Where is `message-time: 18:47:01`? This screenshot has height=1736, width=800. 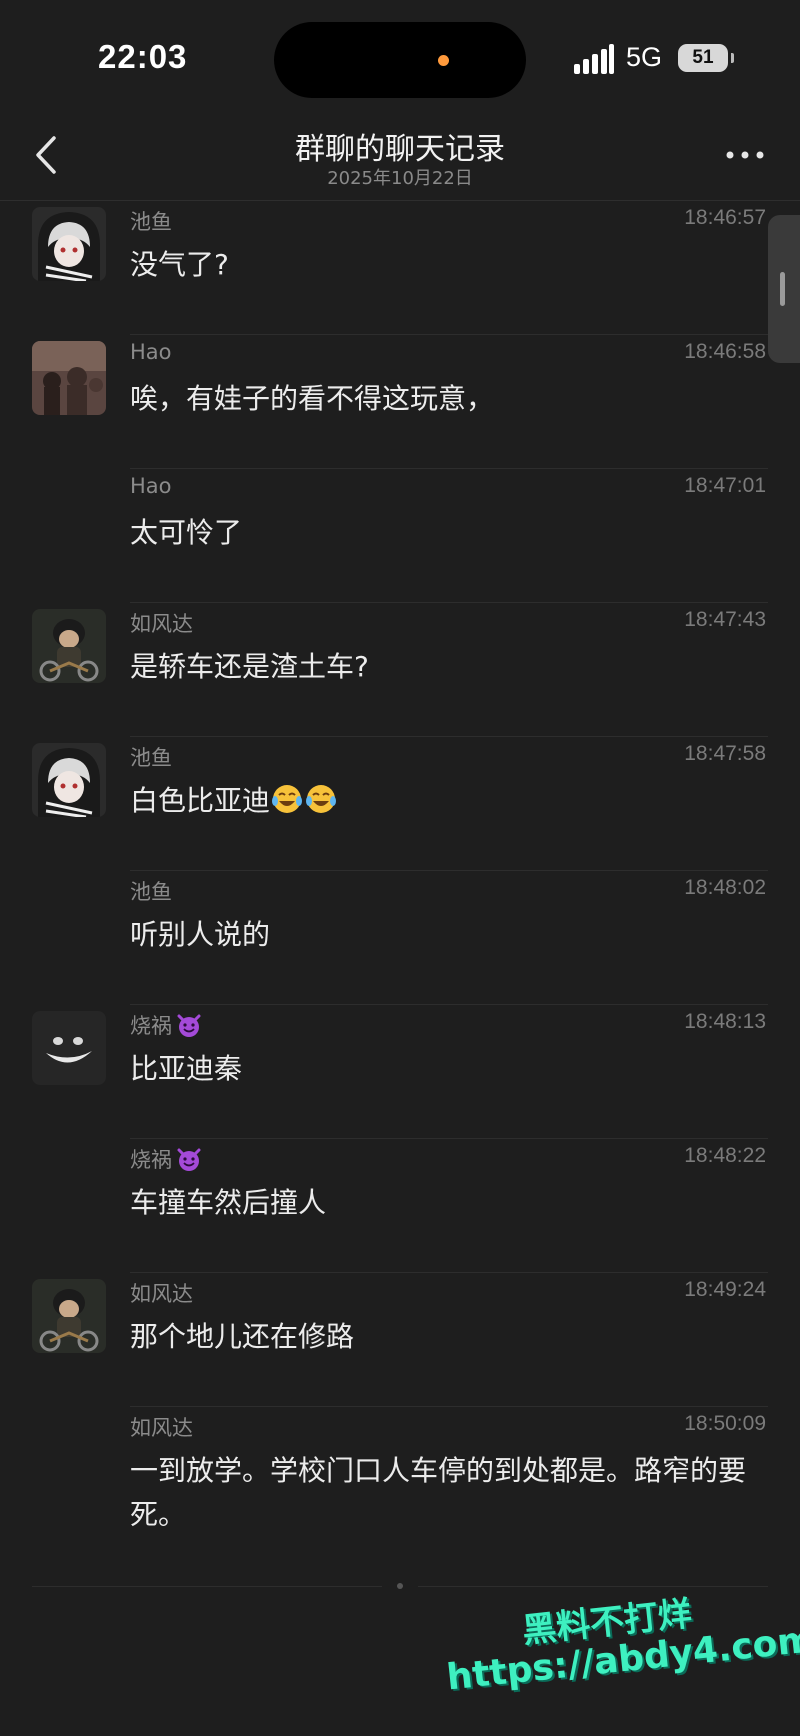 message-time: 18:47:01 is located at coordinates (725, 485).